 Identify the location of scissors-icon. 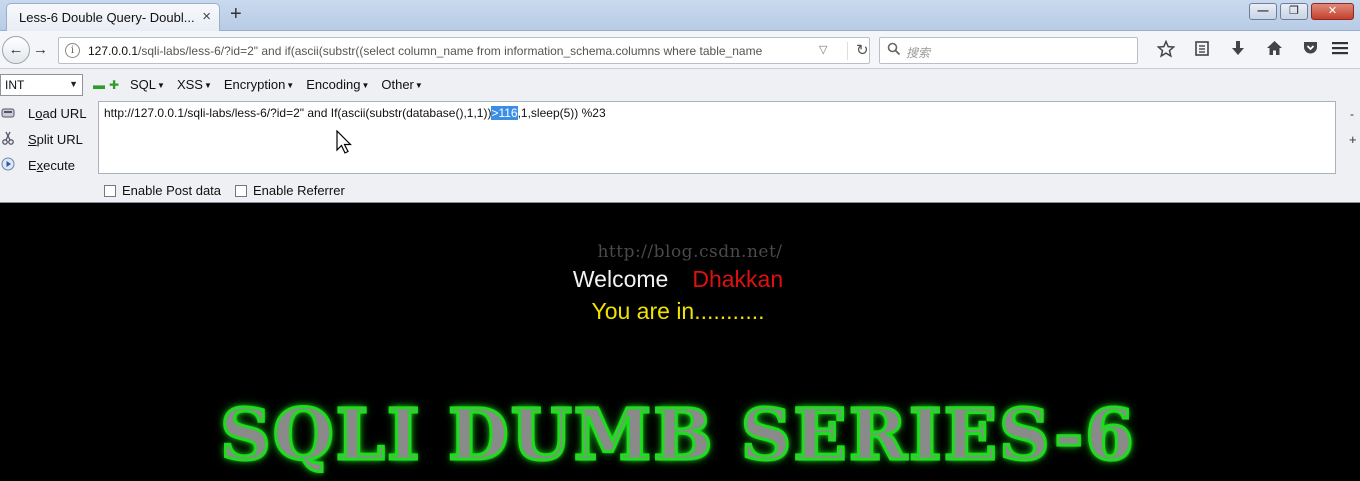
(8, 138).